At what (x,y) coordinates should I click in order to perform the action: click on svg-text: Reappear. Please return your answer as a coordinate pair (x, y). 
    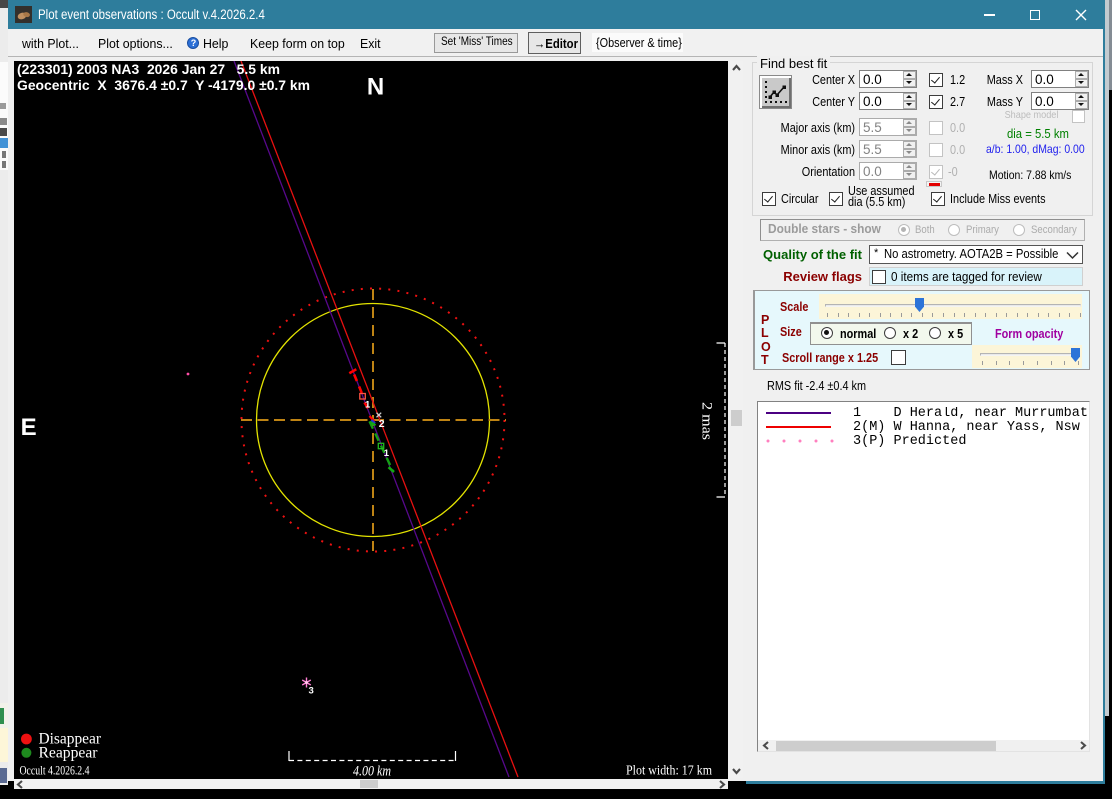
    Looking at the image, I should click on (69, 753).